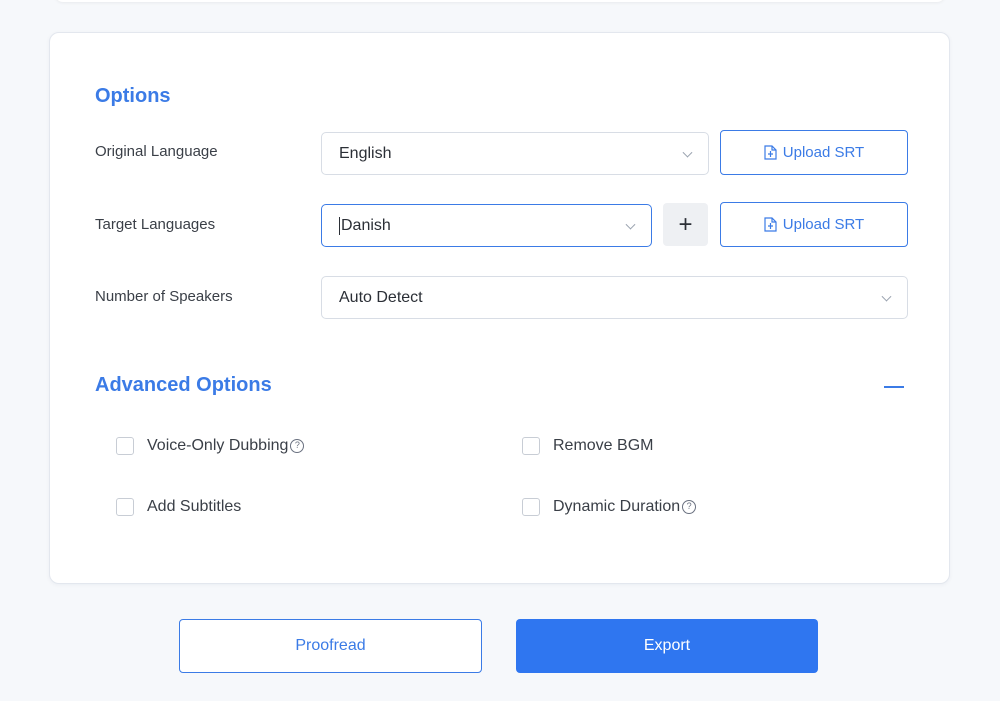  I want to click on remove-bgm-option: Remove BGM, so click(587, 446).